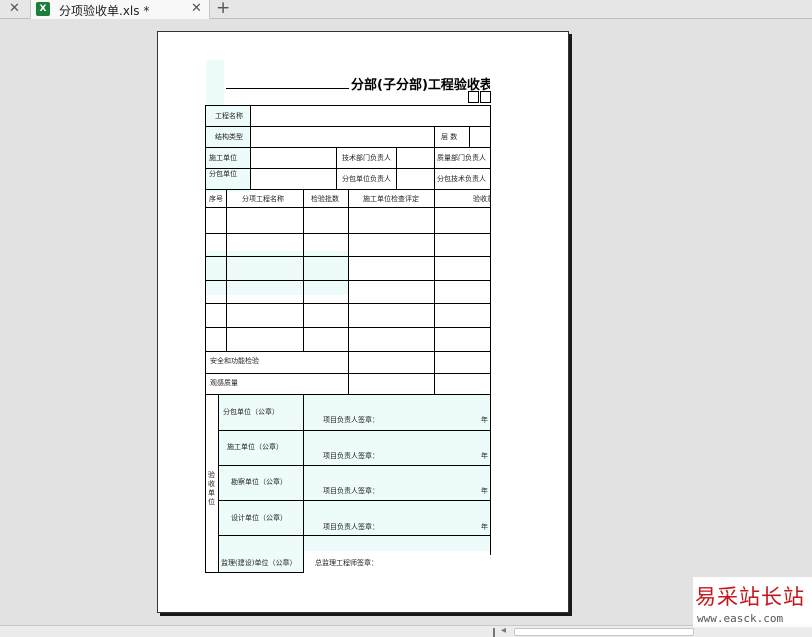 This screenshot has height=637, width=812. What do you see at coordinates (391, 199) in the screenshot?
I see `col-header-eval: 施工单位检查评定` at bounding box center [391, 199].